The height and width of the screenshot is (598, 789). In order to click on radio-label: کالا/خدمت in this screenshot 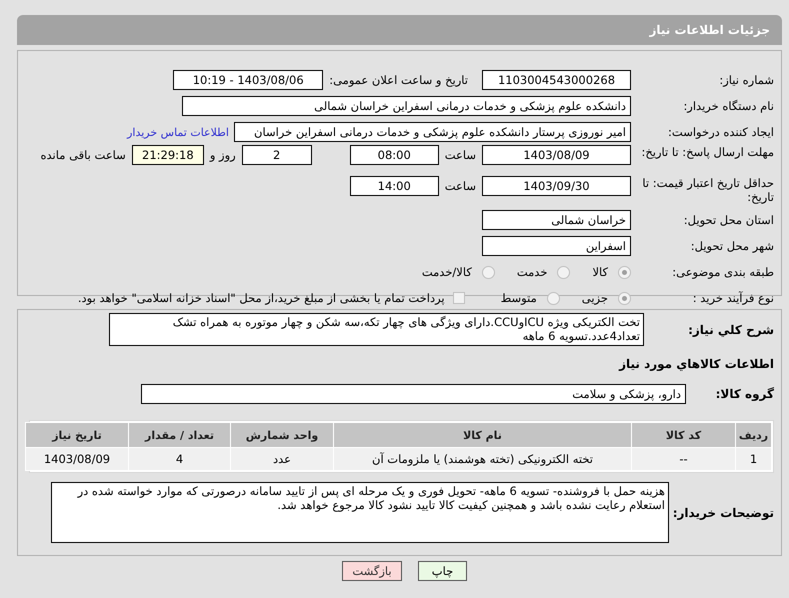, I will do `click(447, 272)`.